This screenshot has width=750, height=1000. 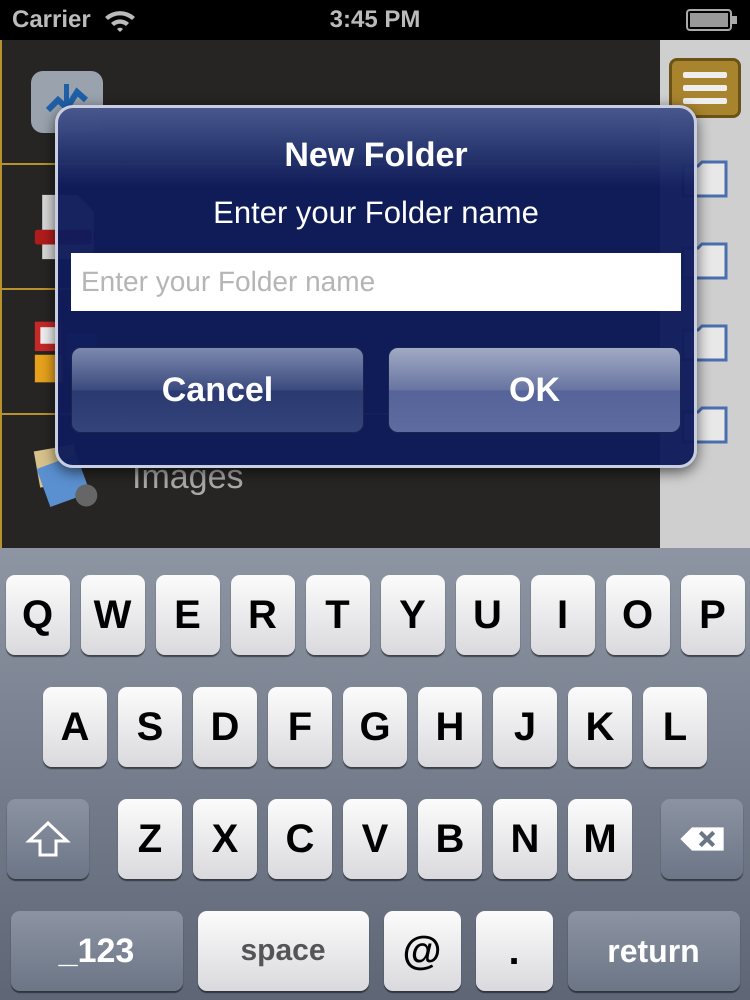 What do you see at coordinates (225, 727) in the screenshot?
I see `key: D` at bounding box center [225, 727].